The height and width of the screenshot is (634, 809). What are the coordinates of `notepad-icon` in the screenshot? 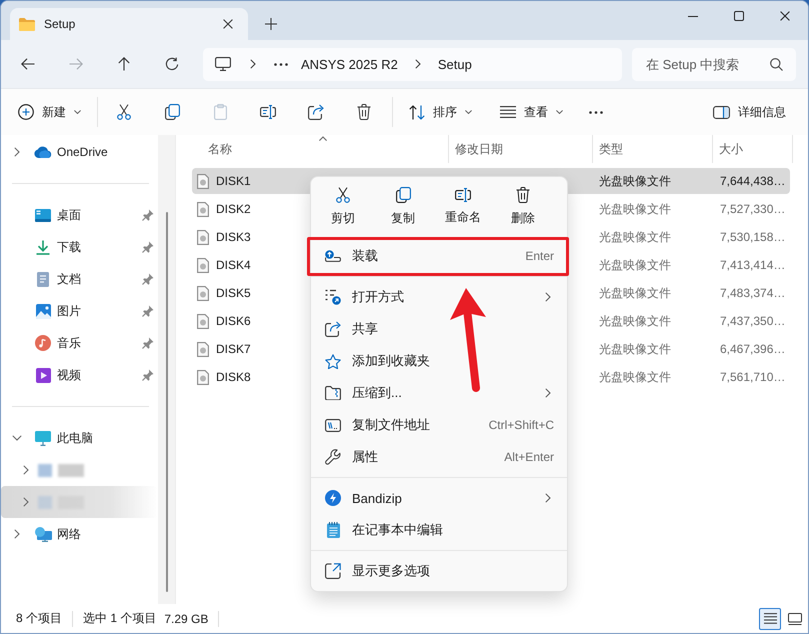 It's located at (333, 530).